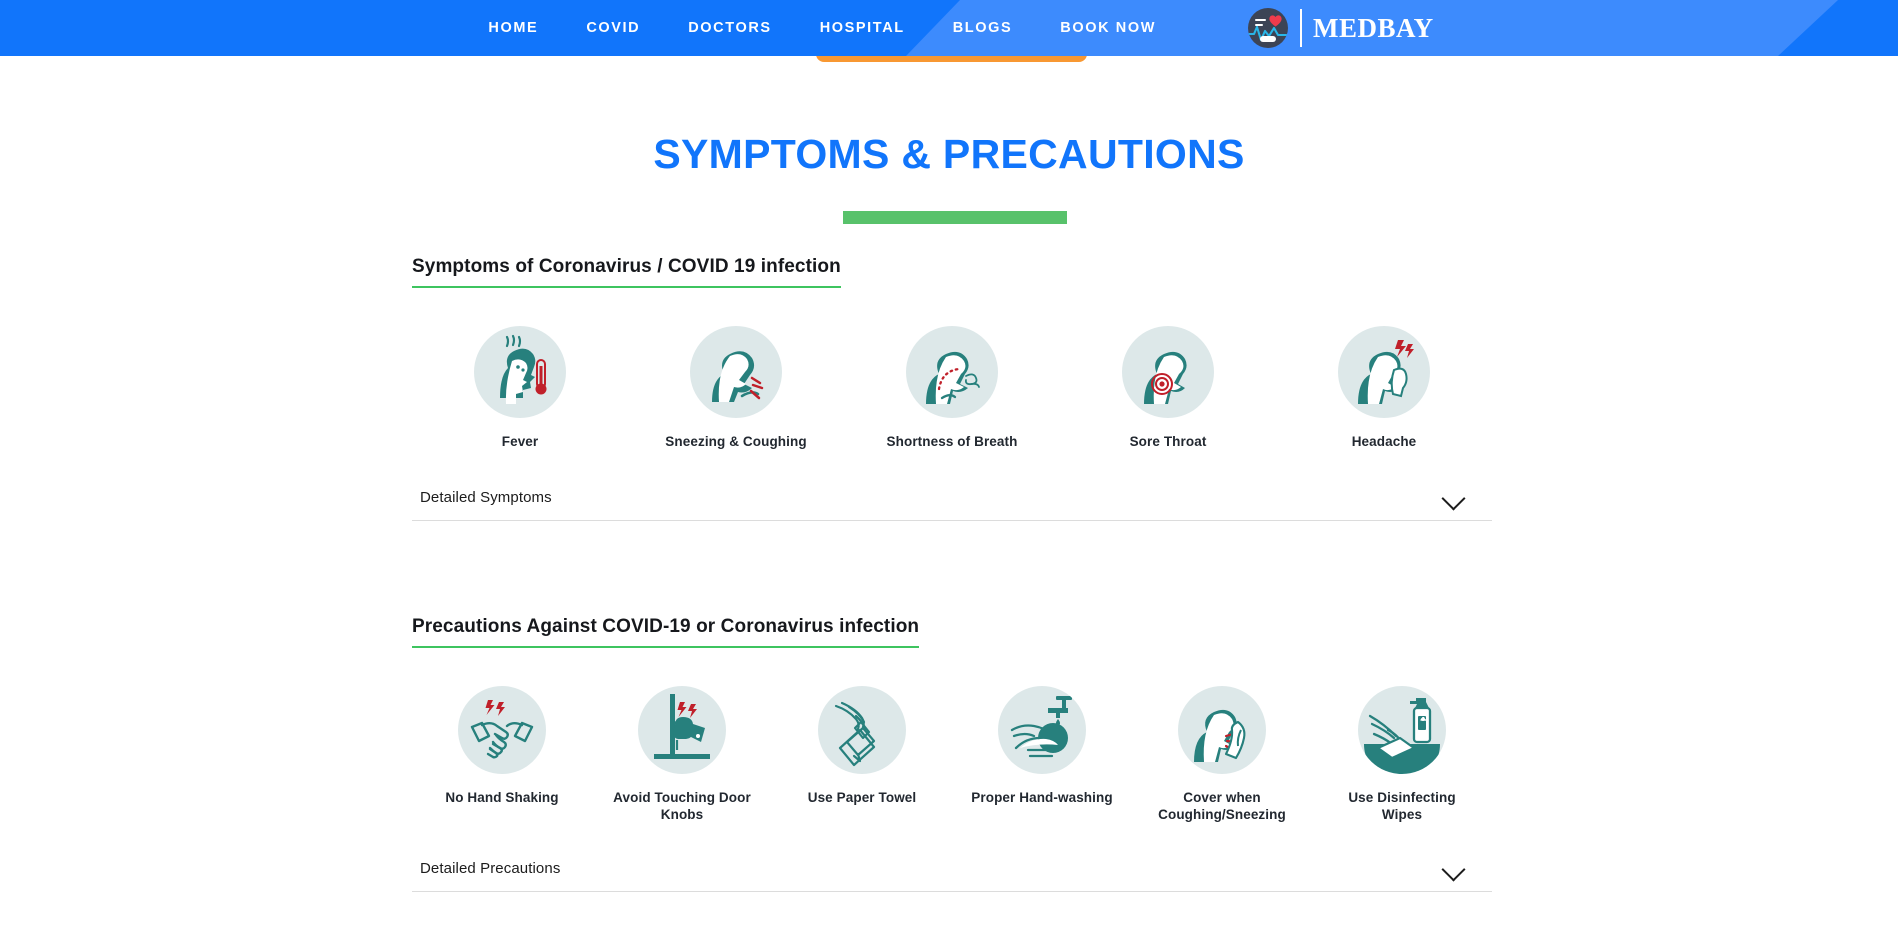  What do you see at coordinates (862, 28) in the screenshot?
I see `nav-link-hospital: HOSPITAL` at bounding box center [862, 28].